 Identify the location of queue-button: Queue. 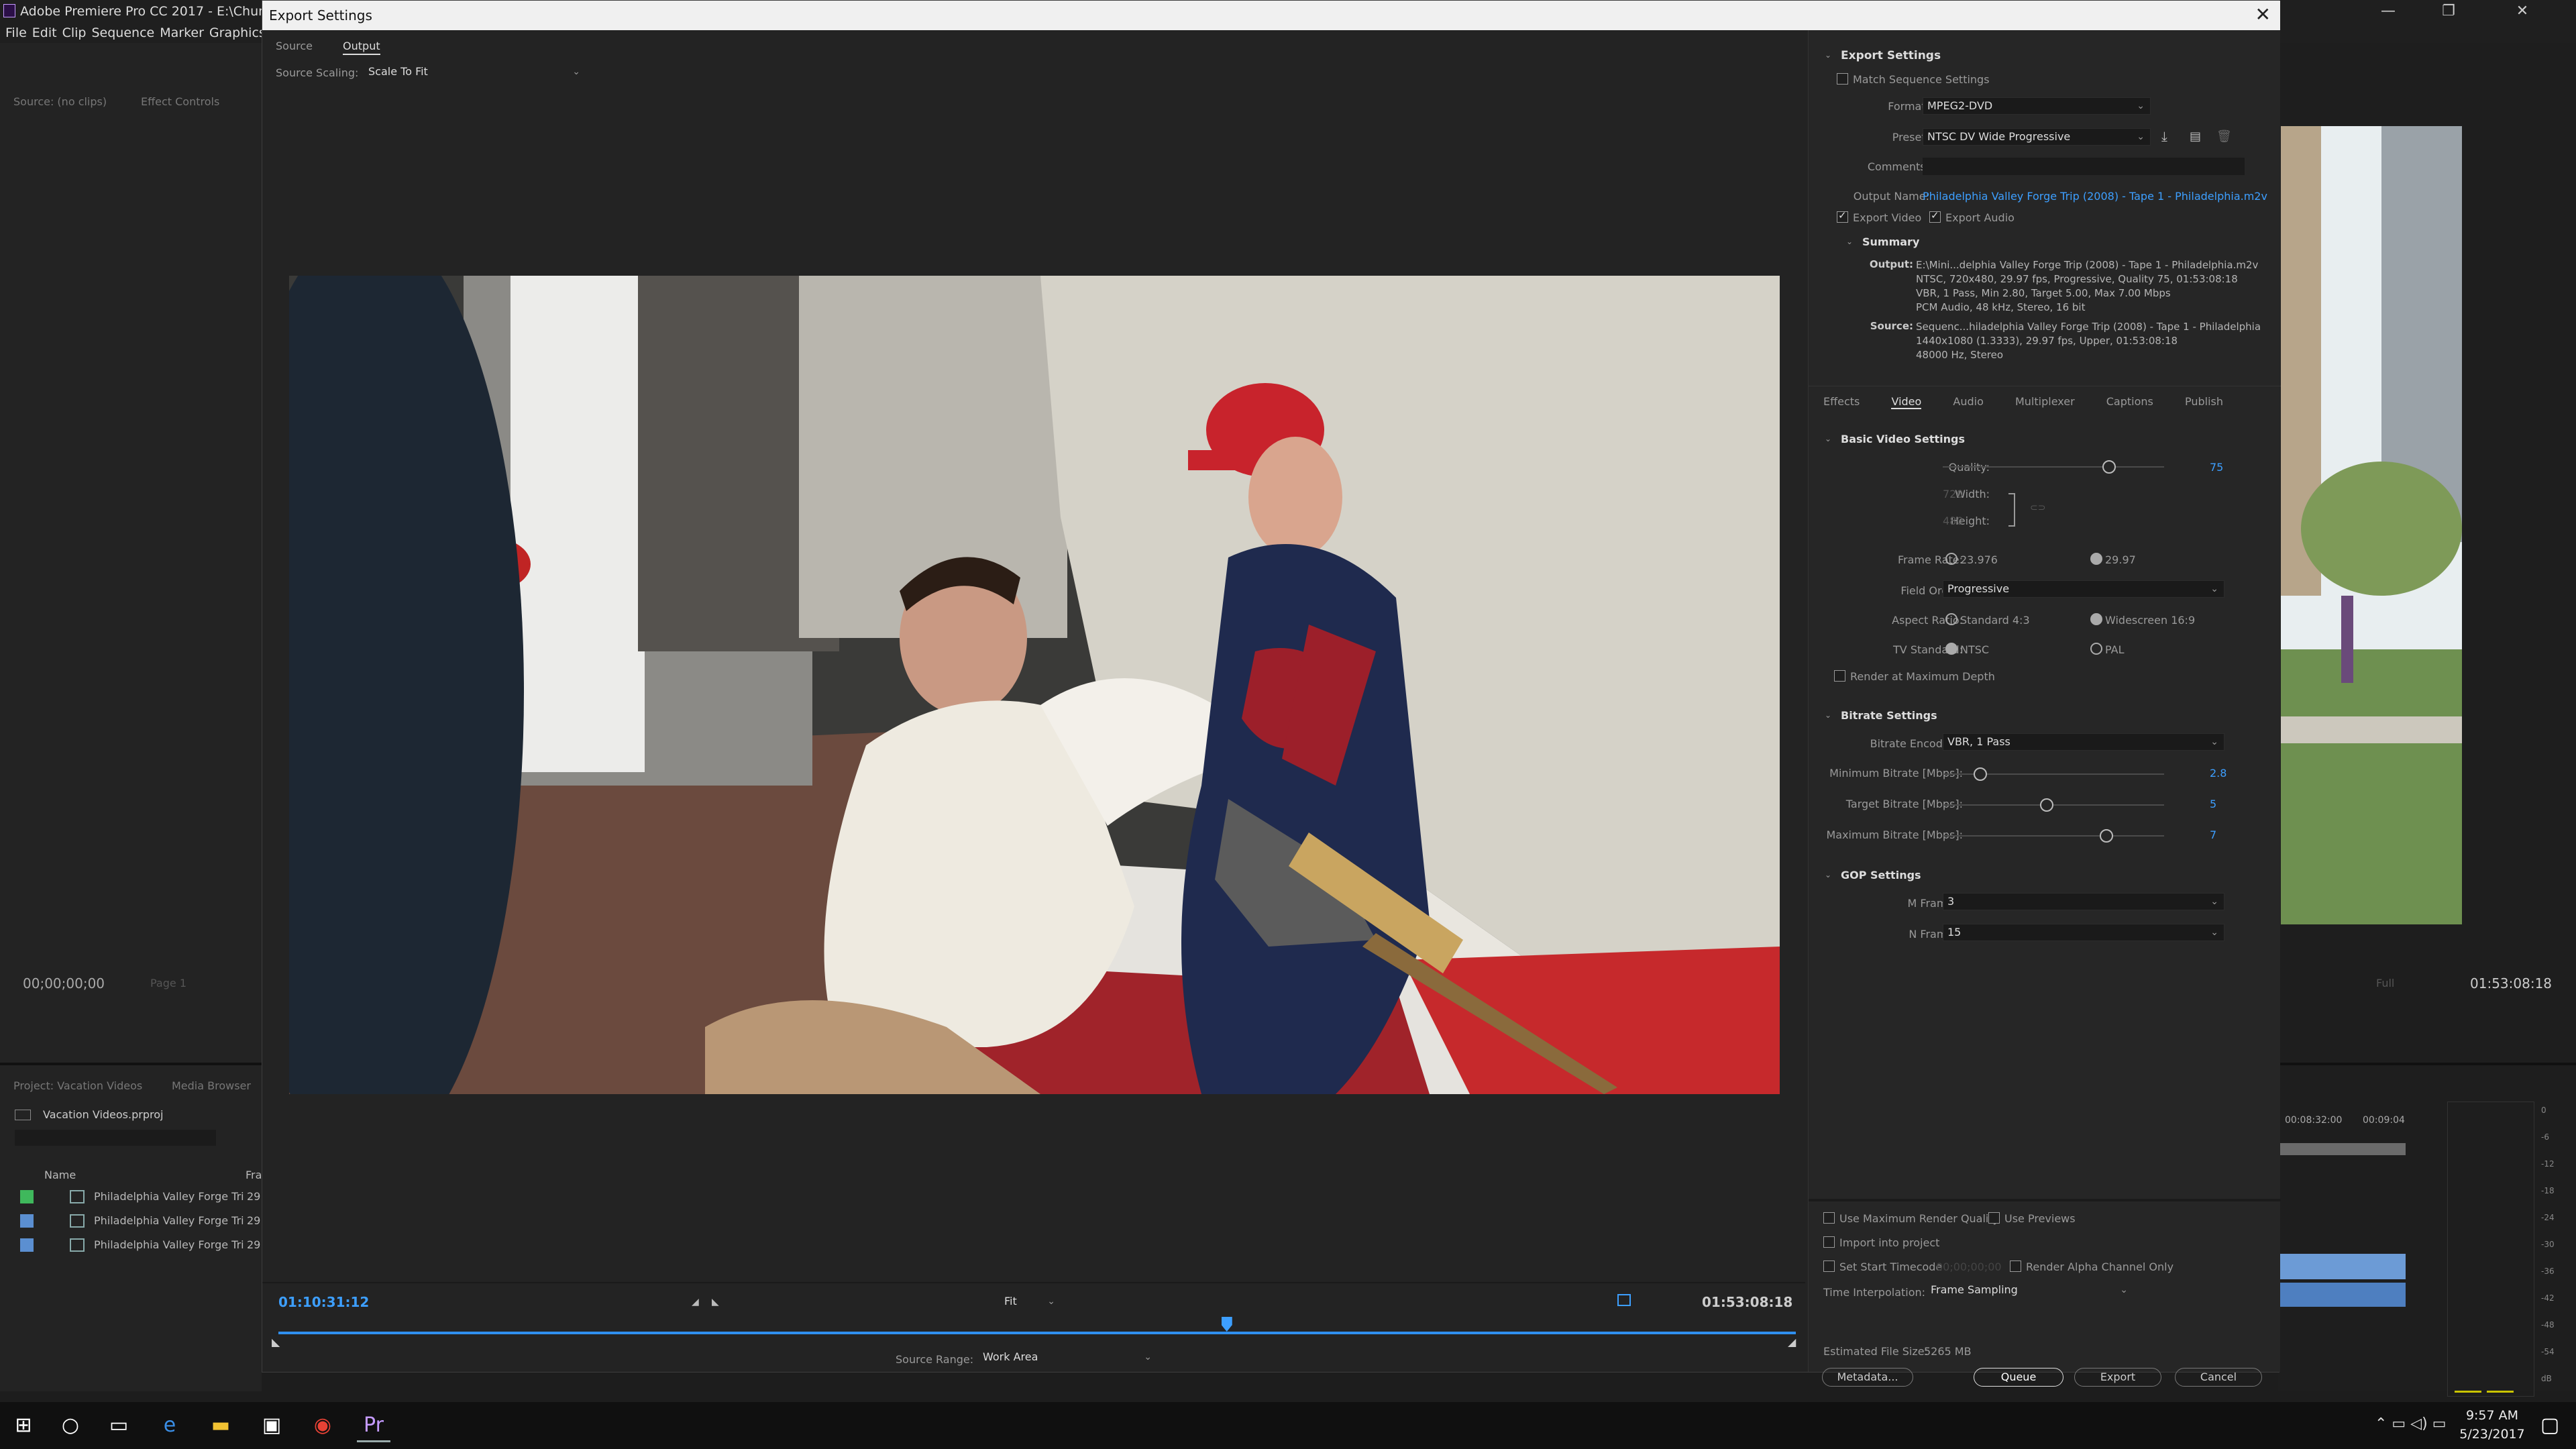
(2018, 1377).